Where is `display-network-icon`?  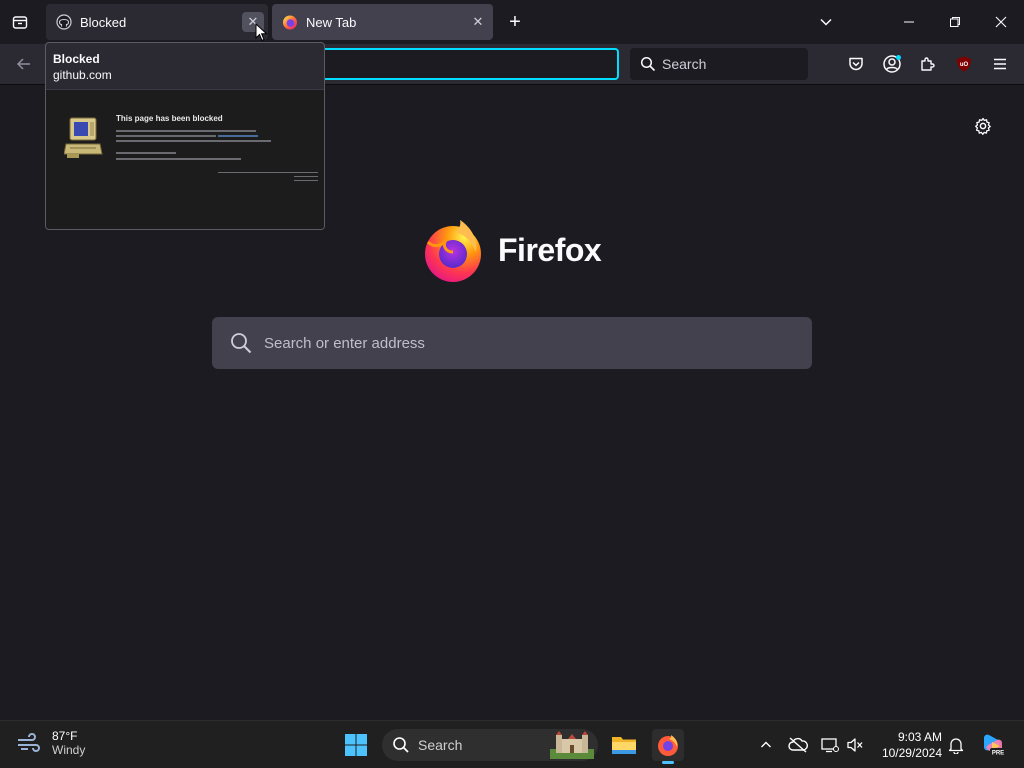 display-network-icon is located at coordinates (830, 745).